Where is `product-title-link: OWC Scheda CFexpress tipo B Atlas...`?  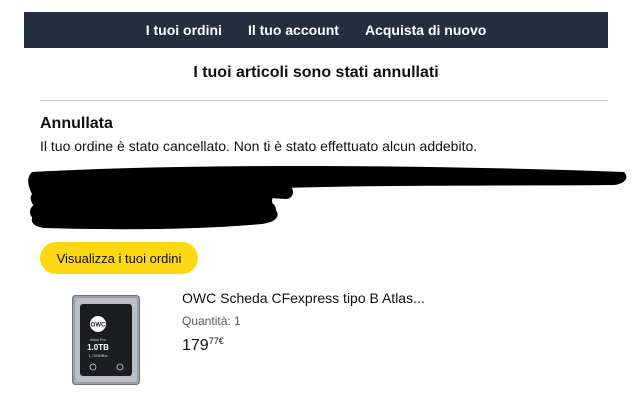 product-title-link: OWC Scheda CFexpress tipo B Atlas... is located at coordinates (303, 298).